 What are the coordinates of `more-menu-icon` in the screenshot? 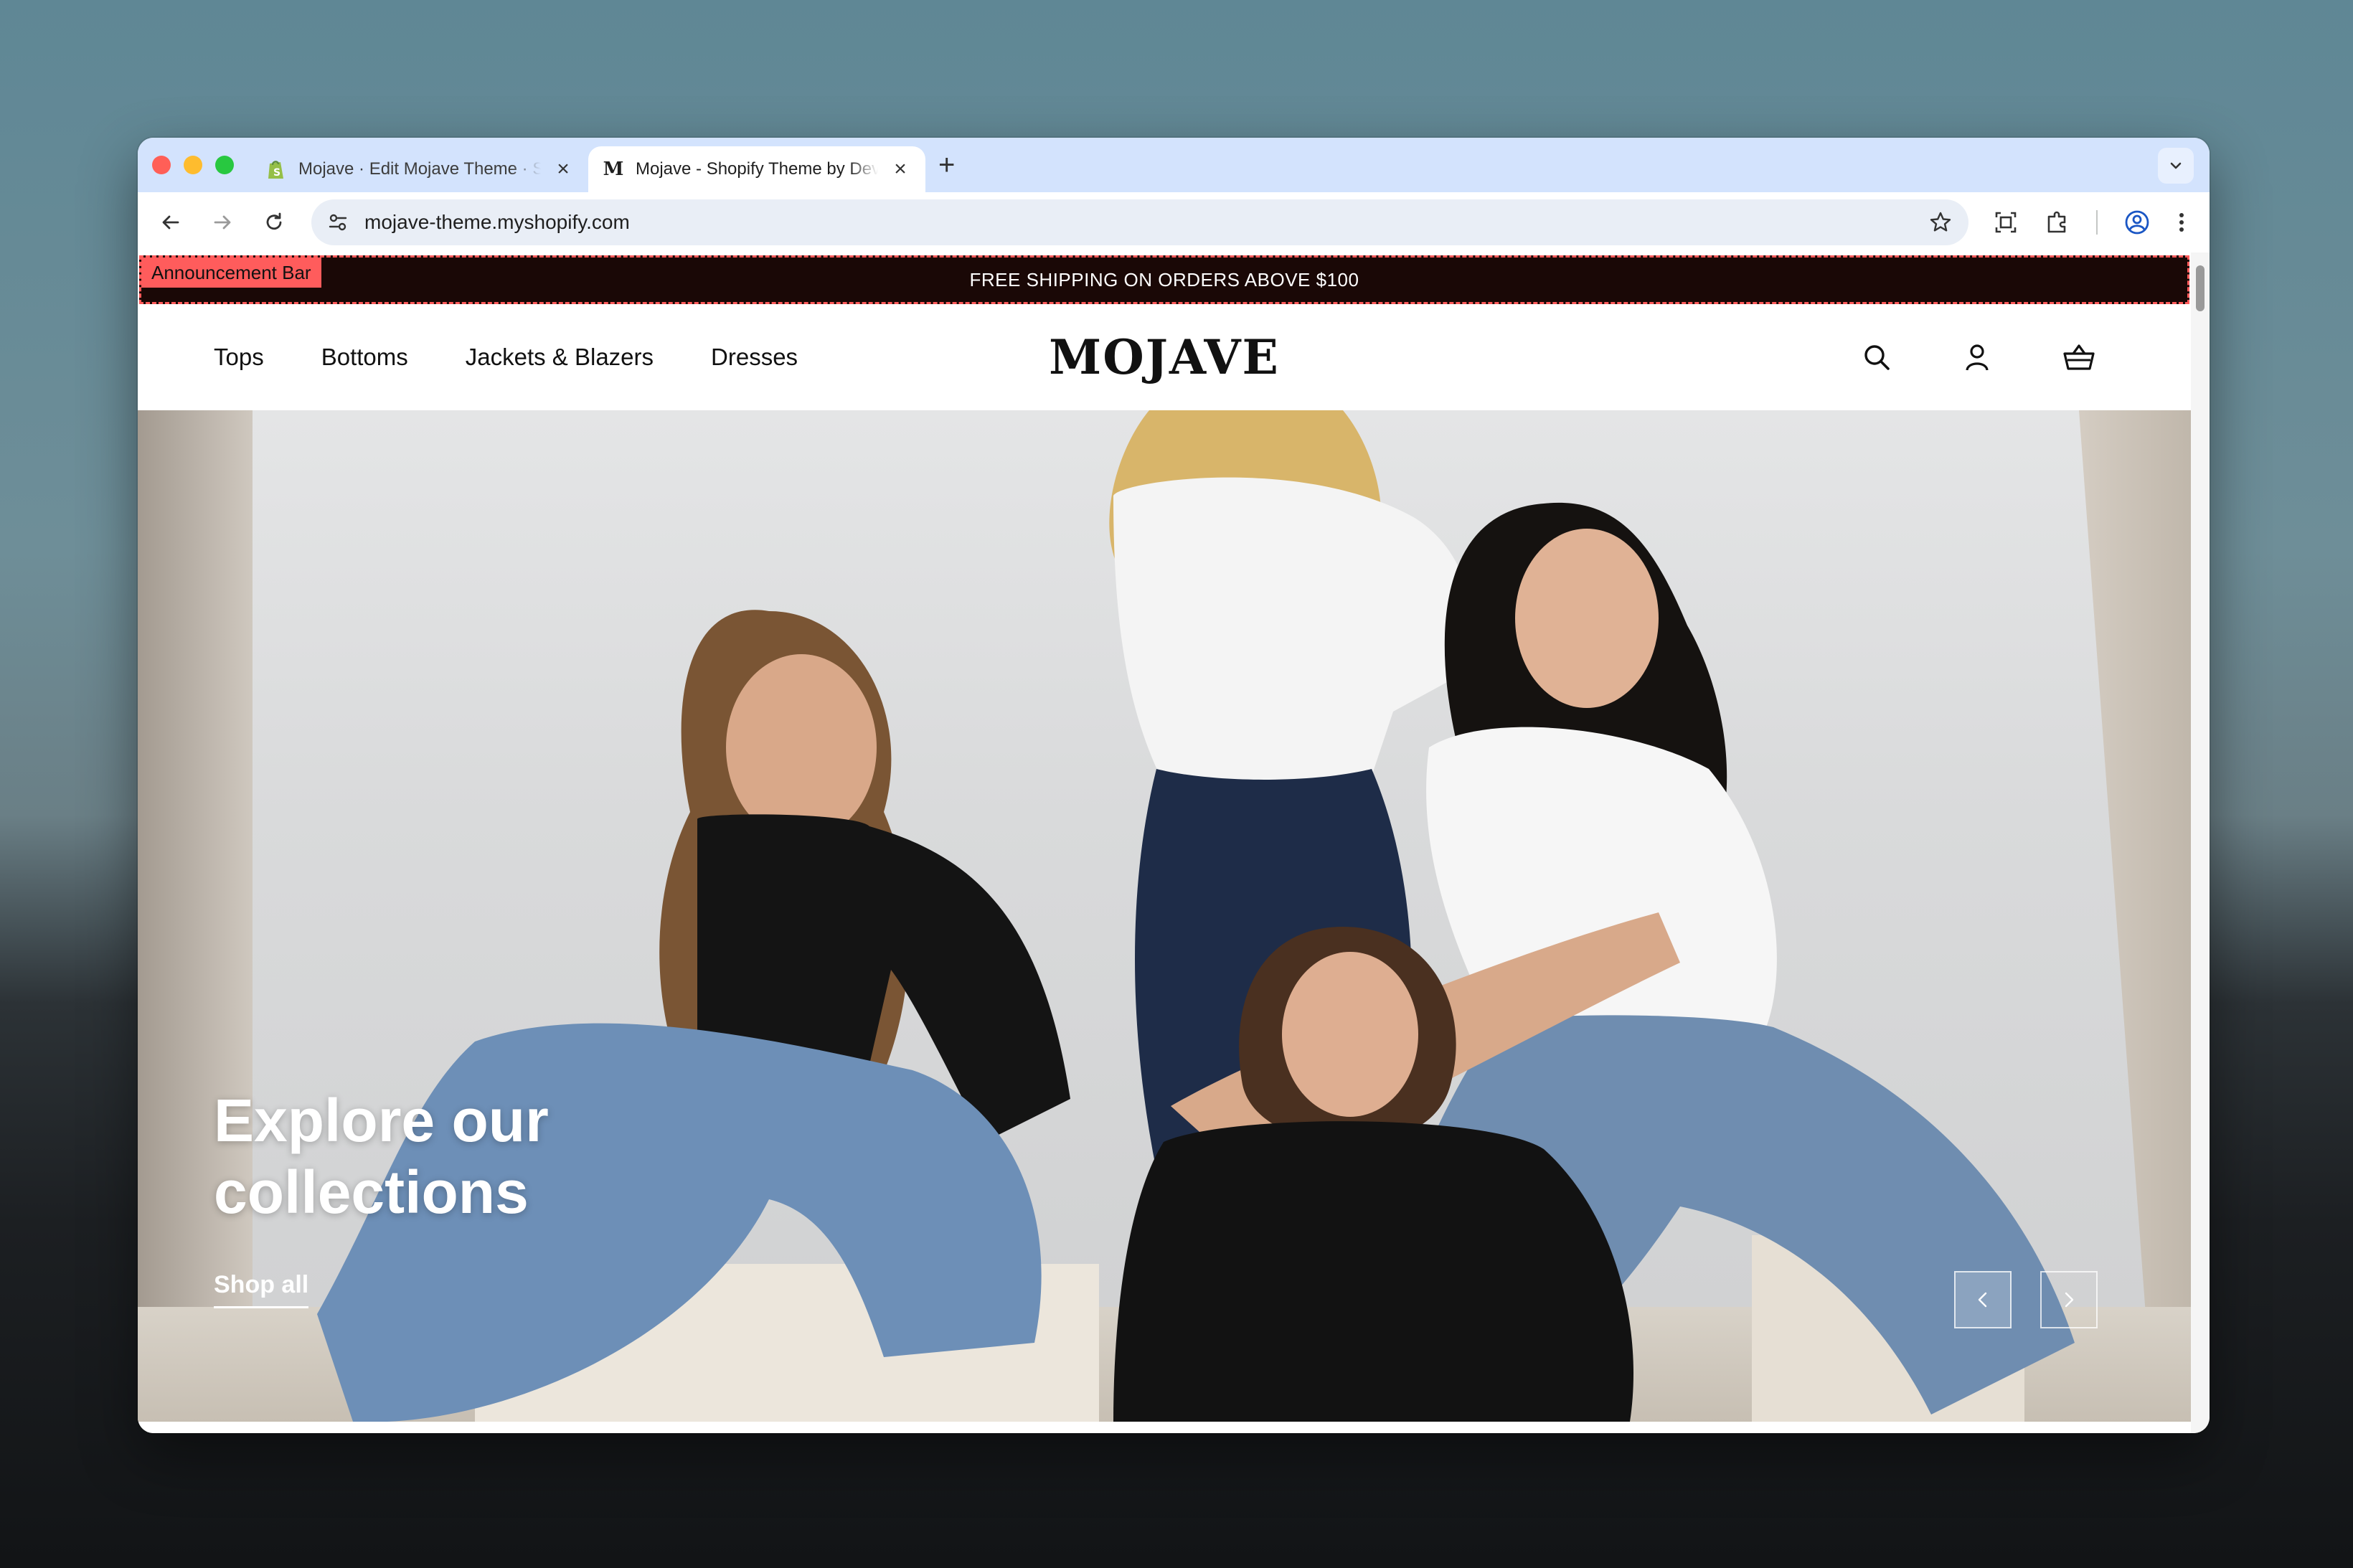 It's located at (2182, 222).